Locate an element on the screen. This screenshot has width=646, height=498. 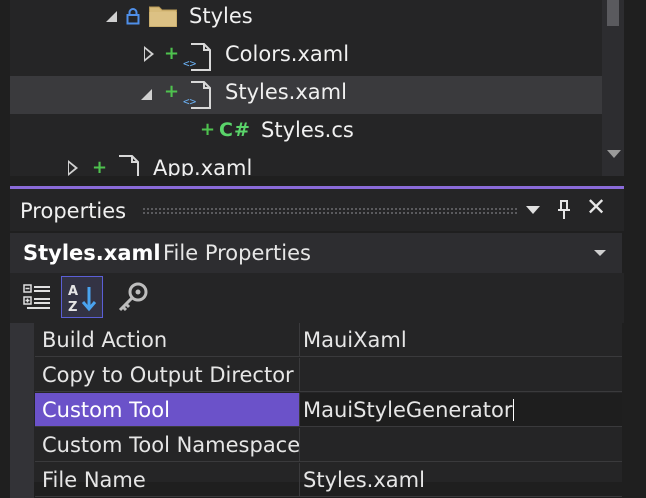
tree-item-styles-folder: Styles is located at coordinates (306, 19).